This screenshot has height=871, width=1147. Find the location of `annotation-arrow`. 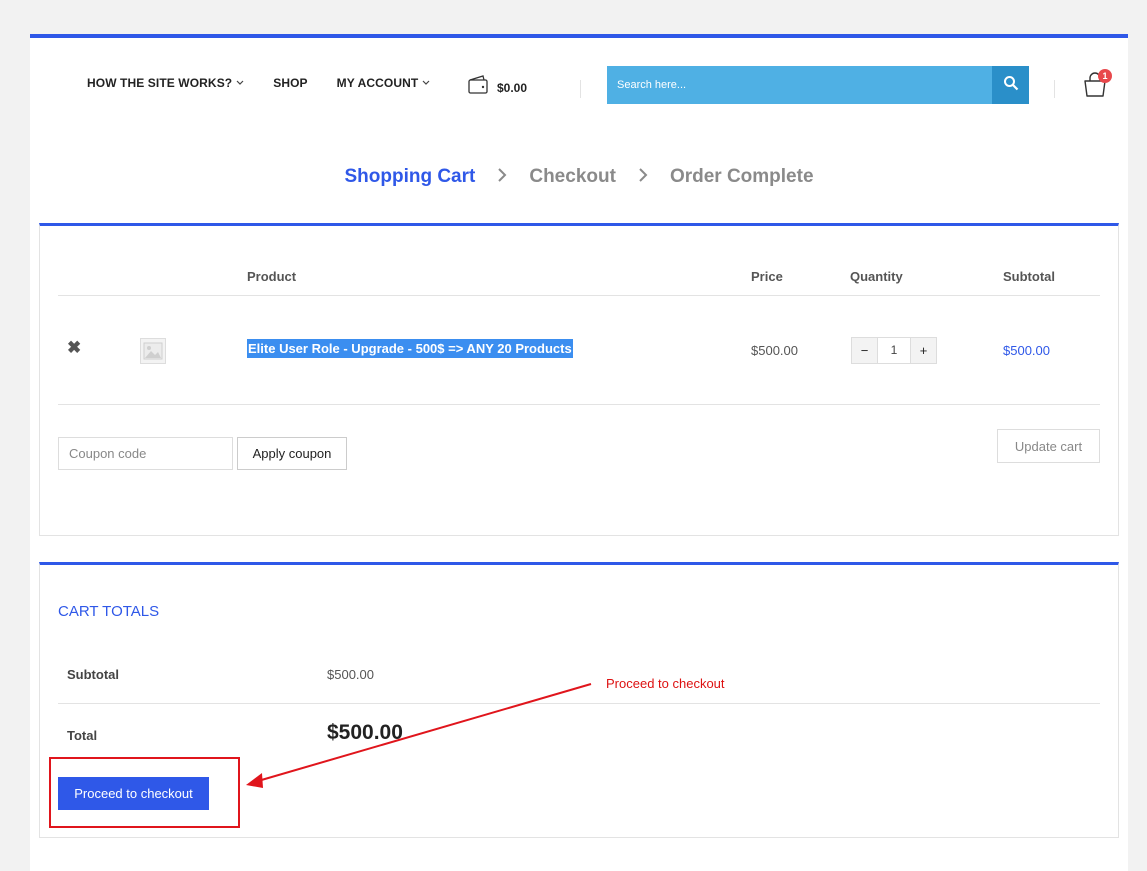

annotation-arrow is located at coordinates (419, 735).